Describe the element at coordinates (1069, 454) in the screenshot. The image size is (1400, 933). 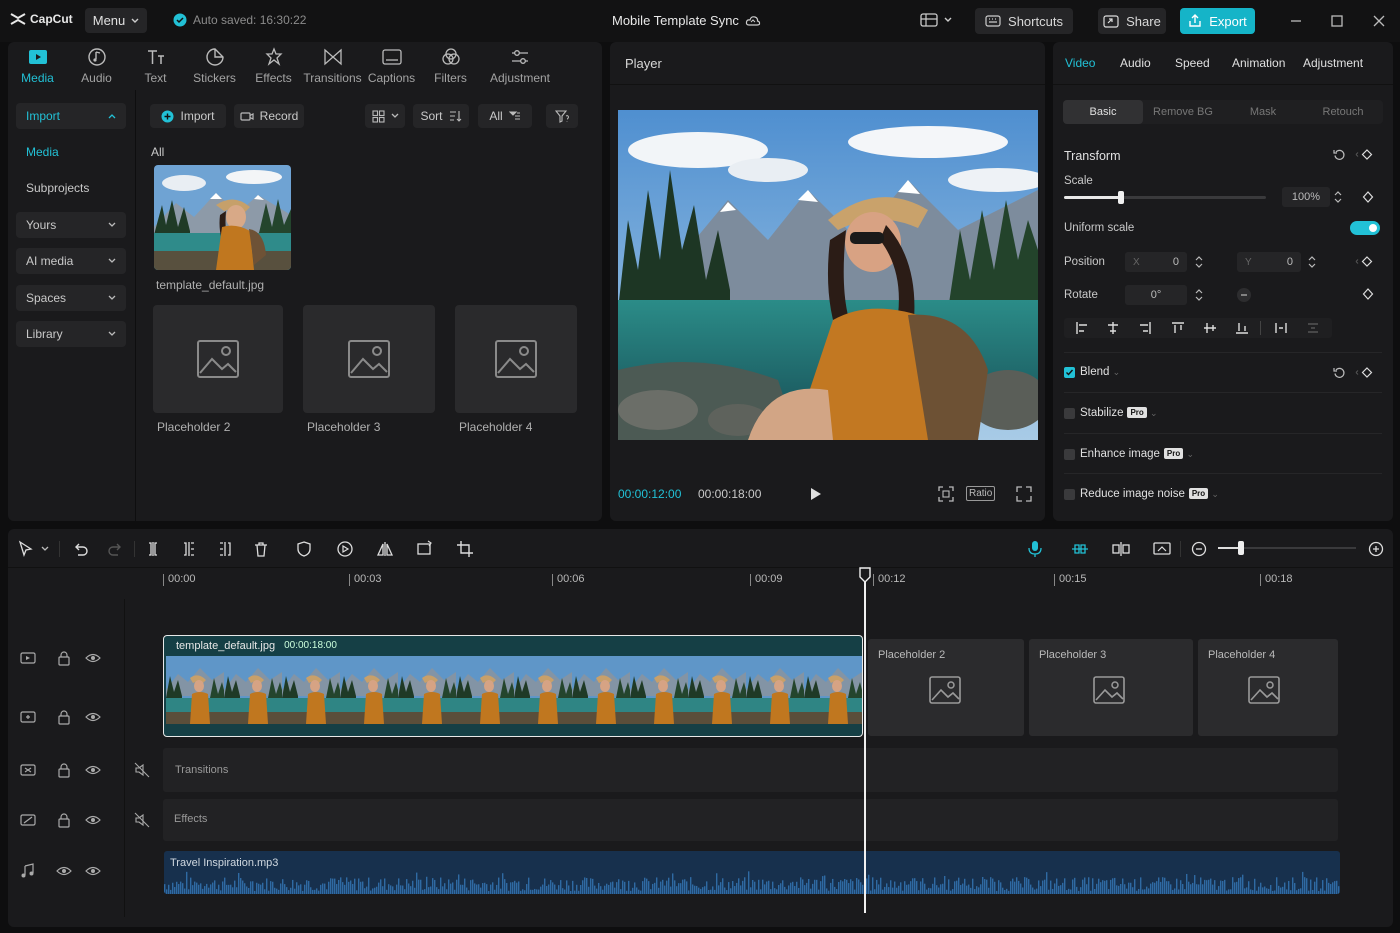
I see `enhance-image-checkbox` at that location.